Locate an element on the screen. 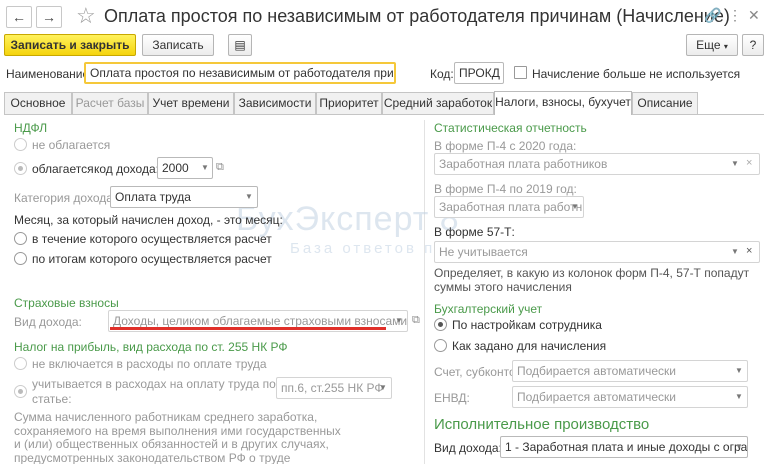 The width and height of the screenshot is (768, 464). unused-label: Начисление больше не используется is located at coordinates (636, 74).